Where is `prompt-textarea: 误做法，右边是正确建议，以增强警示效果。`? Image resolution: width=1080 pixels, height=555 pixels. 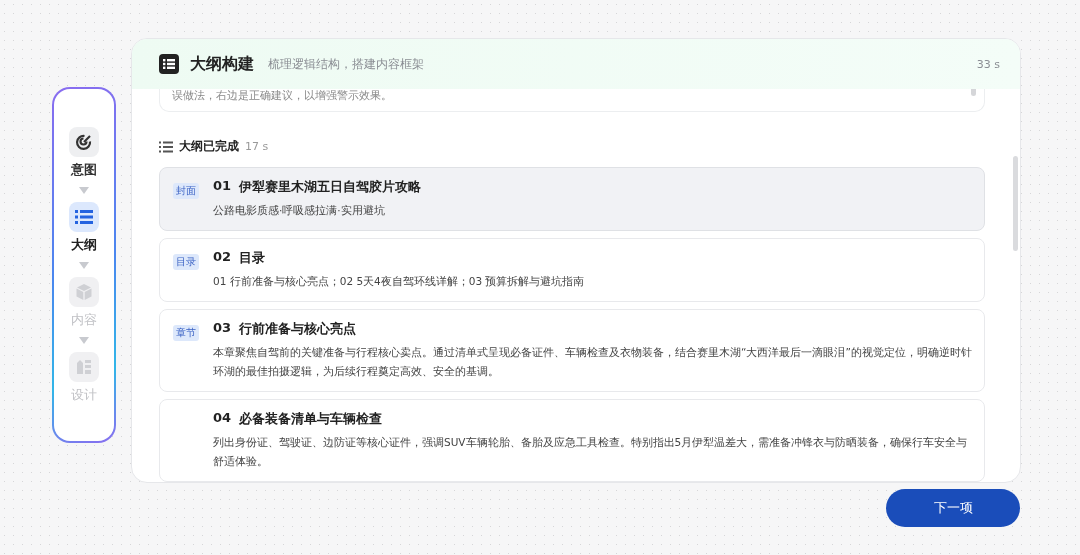
prompt-textarea: 误做法，右边是正确建议，以增强警示效果。 is located at coordinates (572, 100).